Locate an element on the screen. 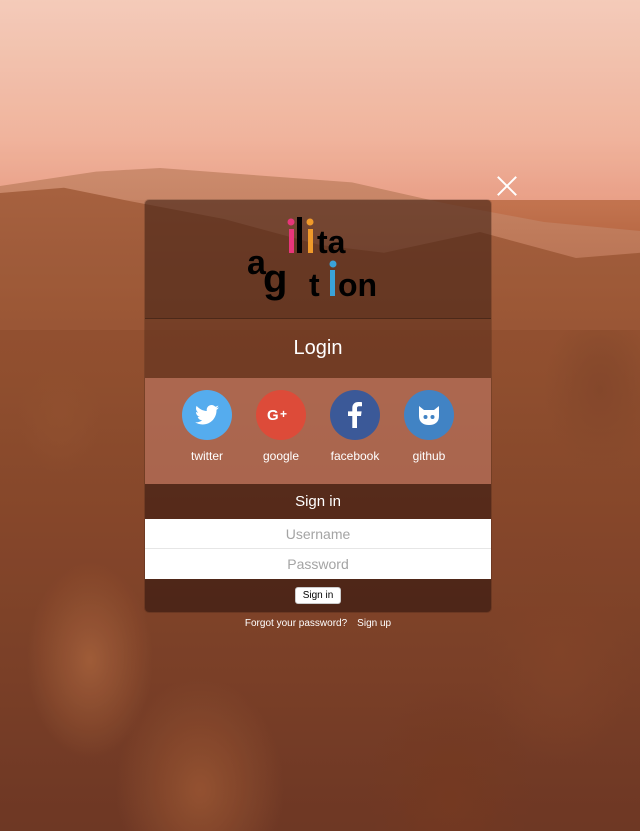 The width and height of the screenshot is (640, 831). github-login-button: github is located at coordinates (429, 437).